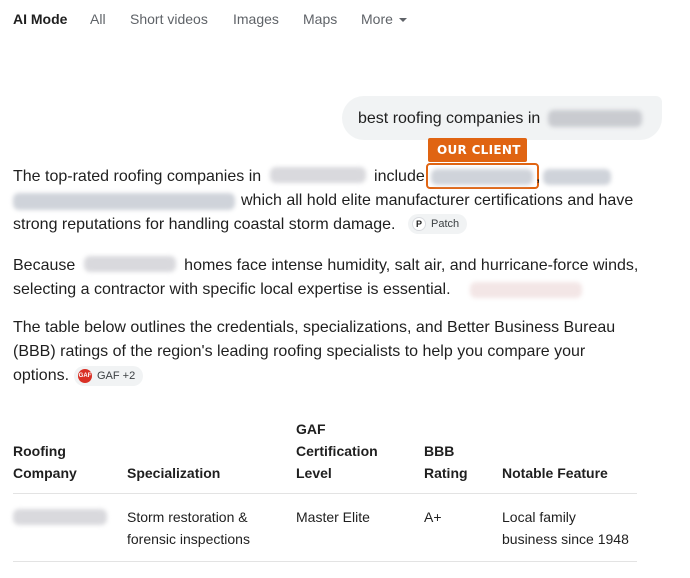 The width and height of the screenshot is (690, 578). I want to click on cell-line: business since 1948, so click(565, 539).